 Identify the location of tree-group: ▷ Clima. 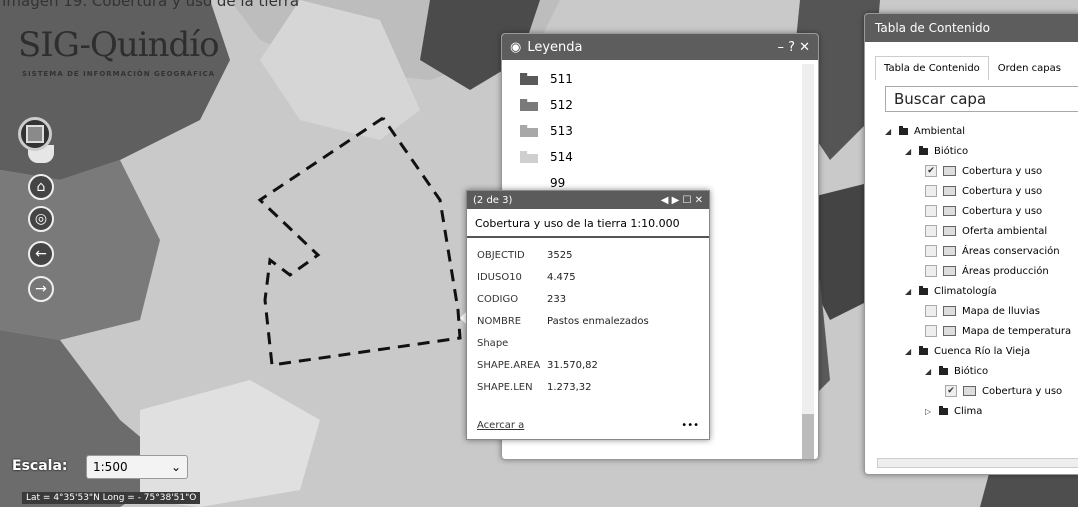
(978, 411).